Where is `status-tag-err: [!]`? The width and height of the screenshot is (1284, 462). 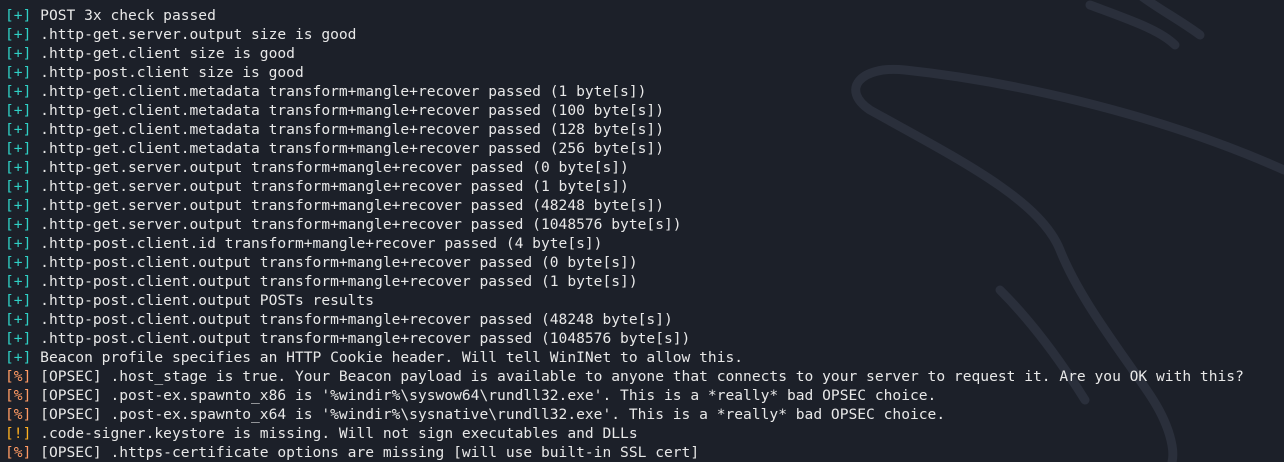
status-tag-err: [!] is located at coordinates (18, 433).